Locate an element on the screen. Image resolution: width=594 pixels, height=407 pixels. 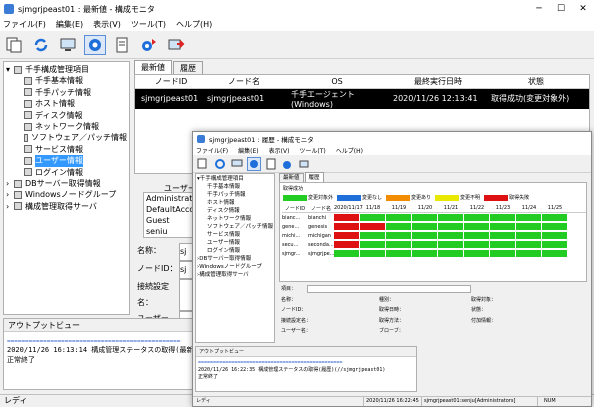
list-item: Administrator is located at coordinates (169, 198).